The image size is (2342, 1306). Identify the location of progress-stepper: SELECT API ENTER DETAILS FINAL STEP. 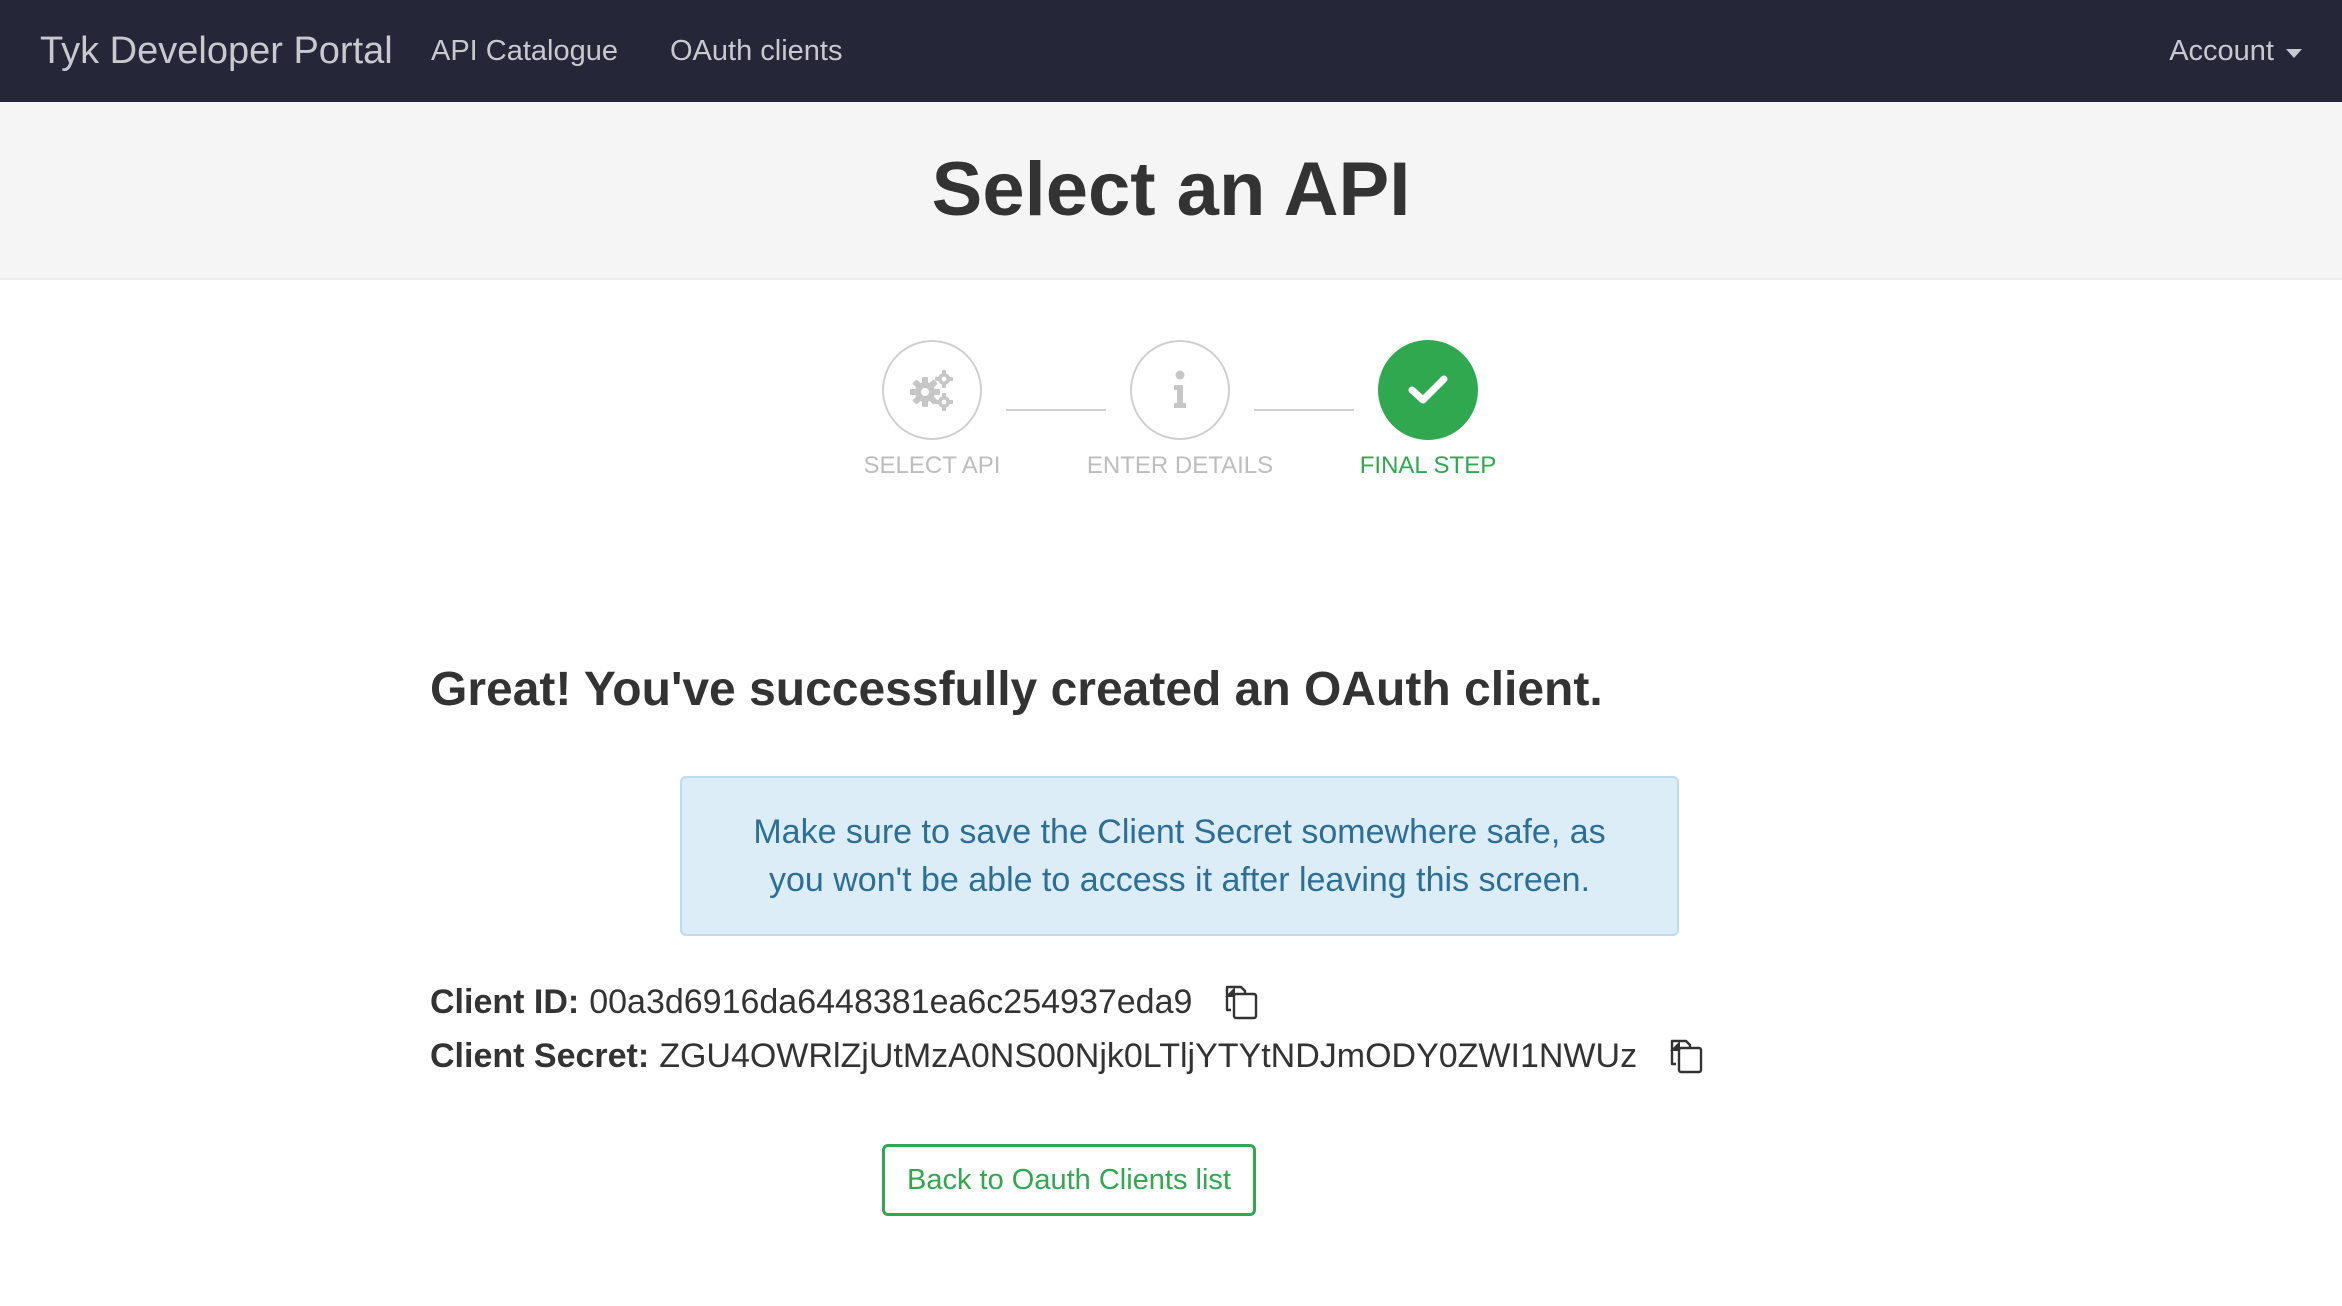
(1171, 415).